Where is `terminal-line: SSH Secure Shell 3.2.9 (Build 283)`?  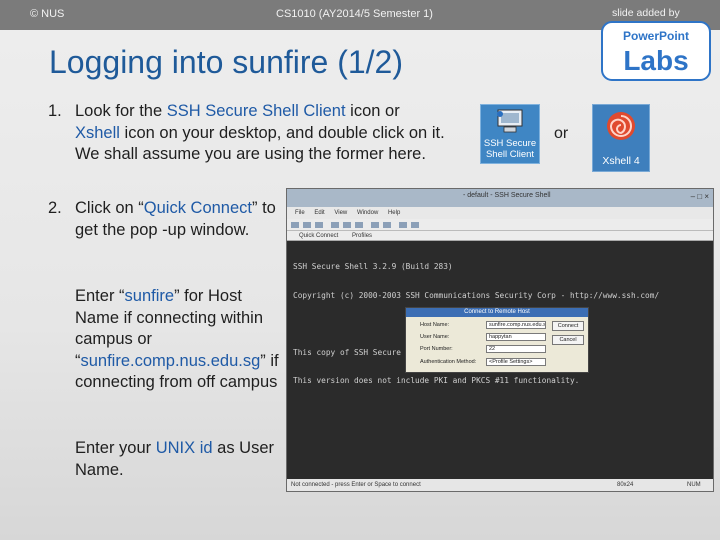
terminal-line: SSH Secure Shell 3.2.9 (Build 283) is located at coordinates (373, 266).